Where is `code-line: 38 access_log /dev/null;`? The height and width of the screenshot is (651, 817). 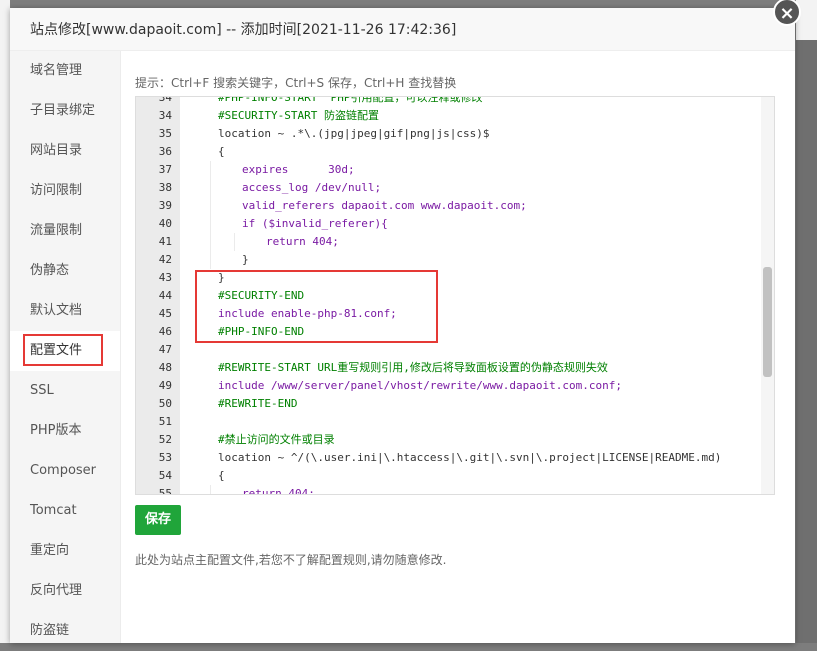
code-line: 38 access_log /dev/null; is located at coordinates (451, 188).